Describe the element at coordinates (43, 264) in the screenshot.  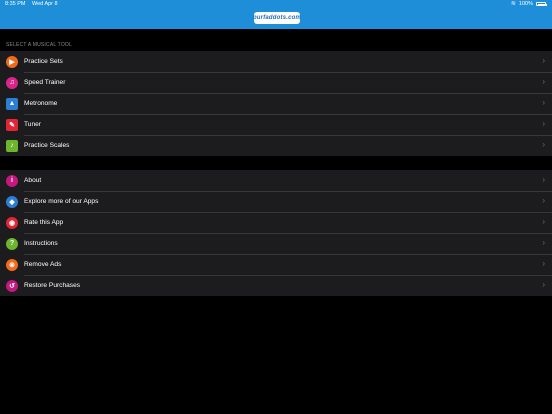
I see `list-item-label: Remove Ads` at that location.